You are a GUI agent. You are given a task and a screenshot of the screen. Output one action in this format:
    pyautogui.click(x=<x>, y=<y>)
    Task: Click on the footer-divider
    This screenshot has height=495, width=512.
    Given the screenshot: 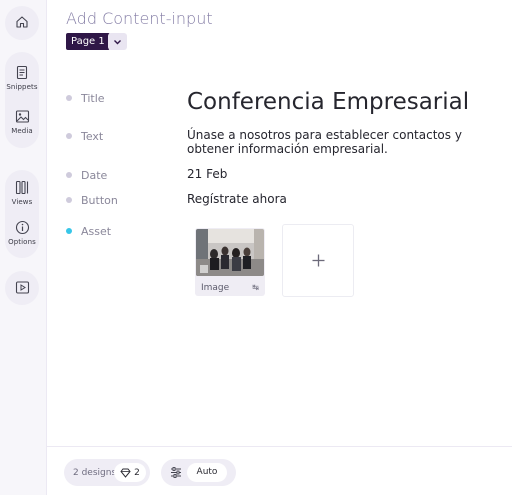 What is the action you would take?
    pyautogui.click(x=279, y=446)
    